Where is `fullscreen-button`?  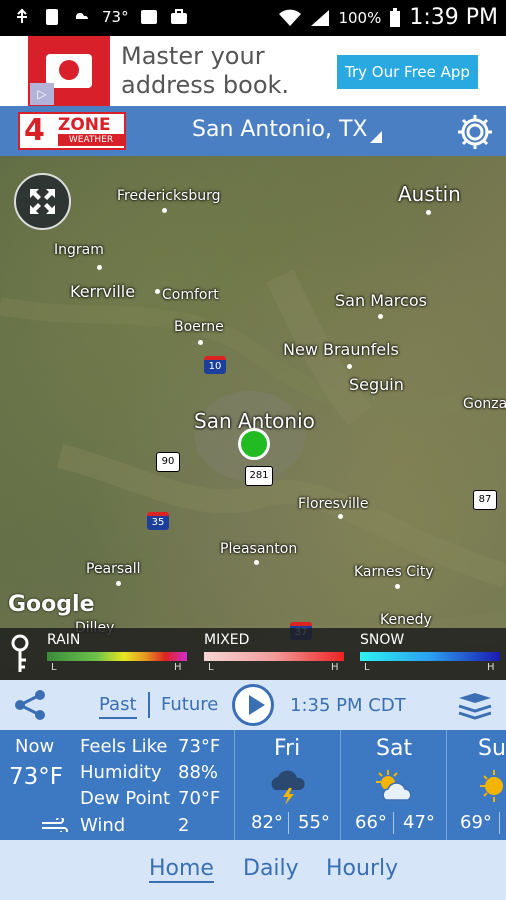
fullscreen-button is located at coordinates (42, 201).